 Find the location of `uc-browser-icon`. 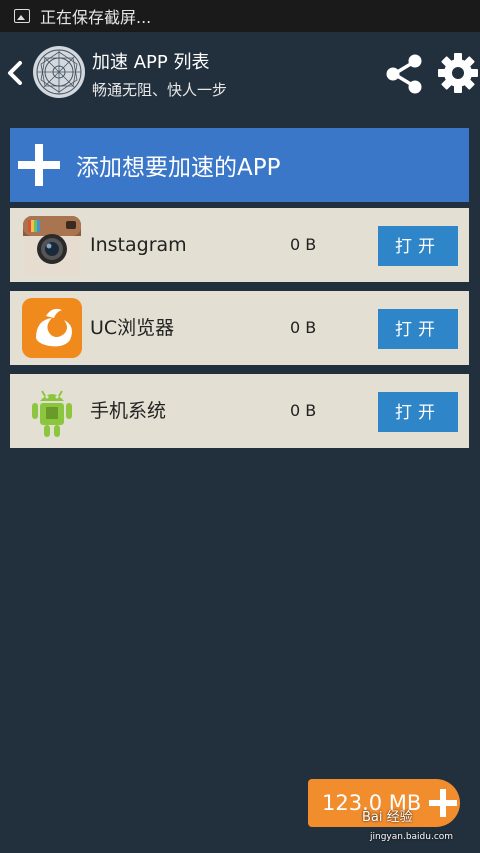

uc-browser-icon is located at coordinates (52, 328).